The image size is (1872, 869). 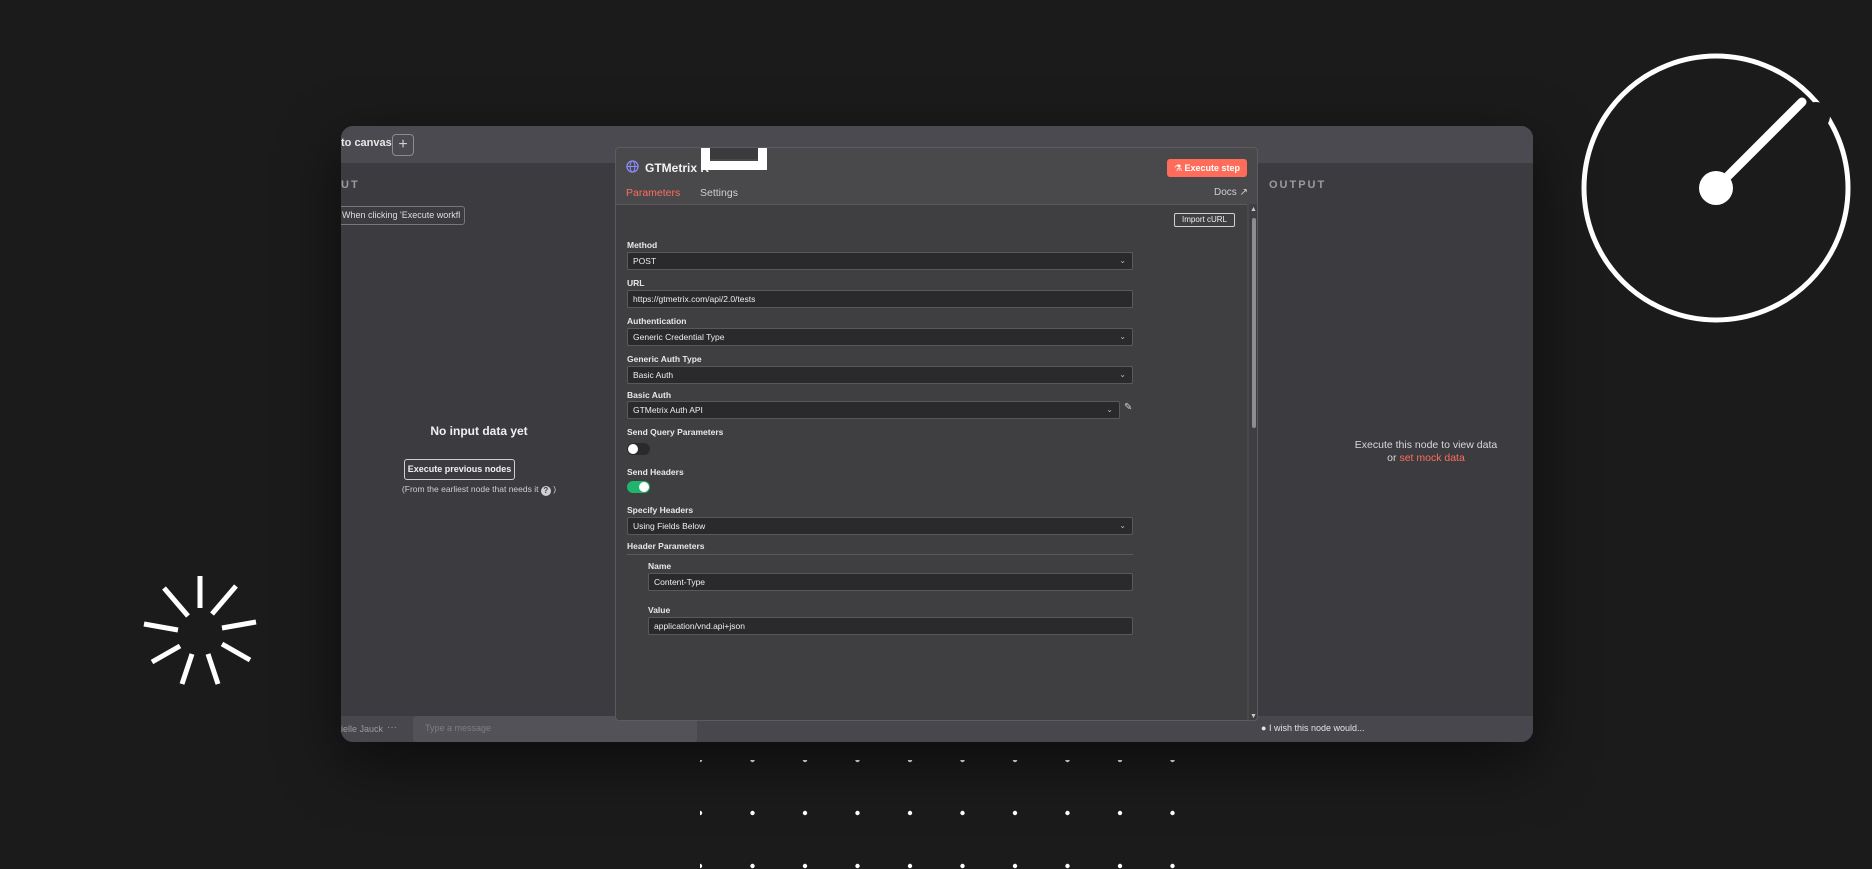 What do you see at coordinates (657, 321) in the screenshot?
I see `authentication-label: Authentication` at bounding box center [657, 321].